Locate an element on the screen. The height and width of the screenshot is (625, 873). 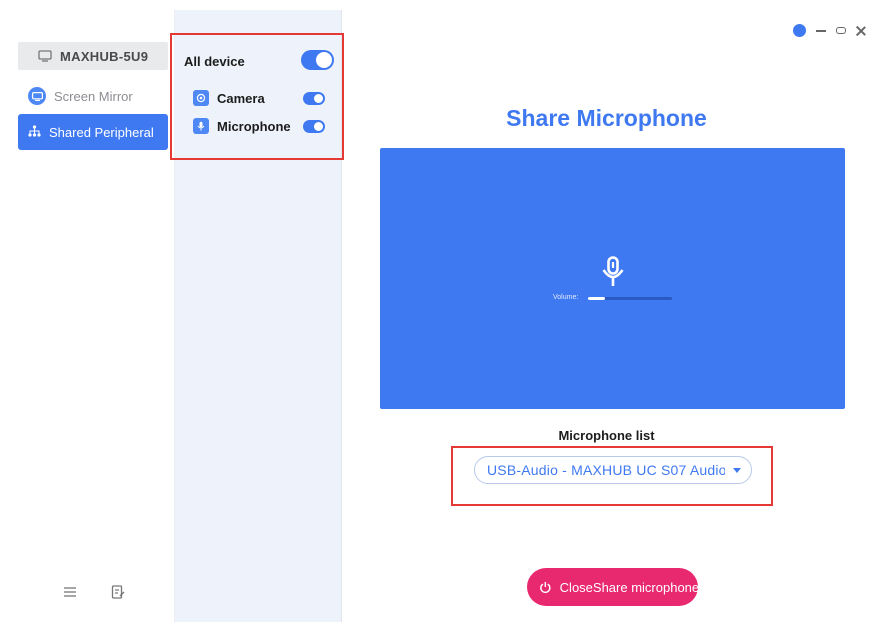
sidebar-item-screen-mirror: Screen Mirror is located at coordinates (93, 96).